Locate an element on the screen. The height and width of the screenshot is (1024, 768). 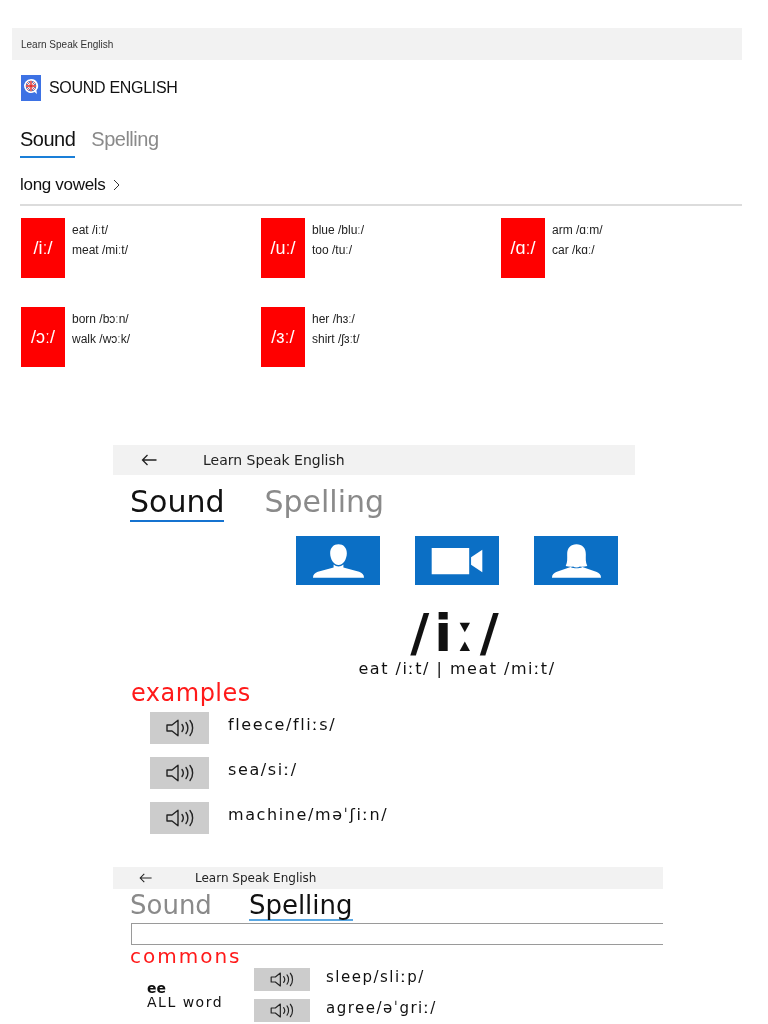
category-selector: long vowels is located at coordinates (70, 185).